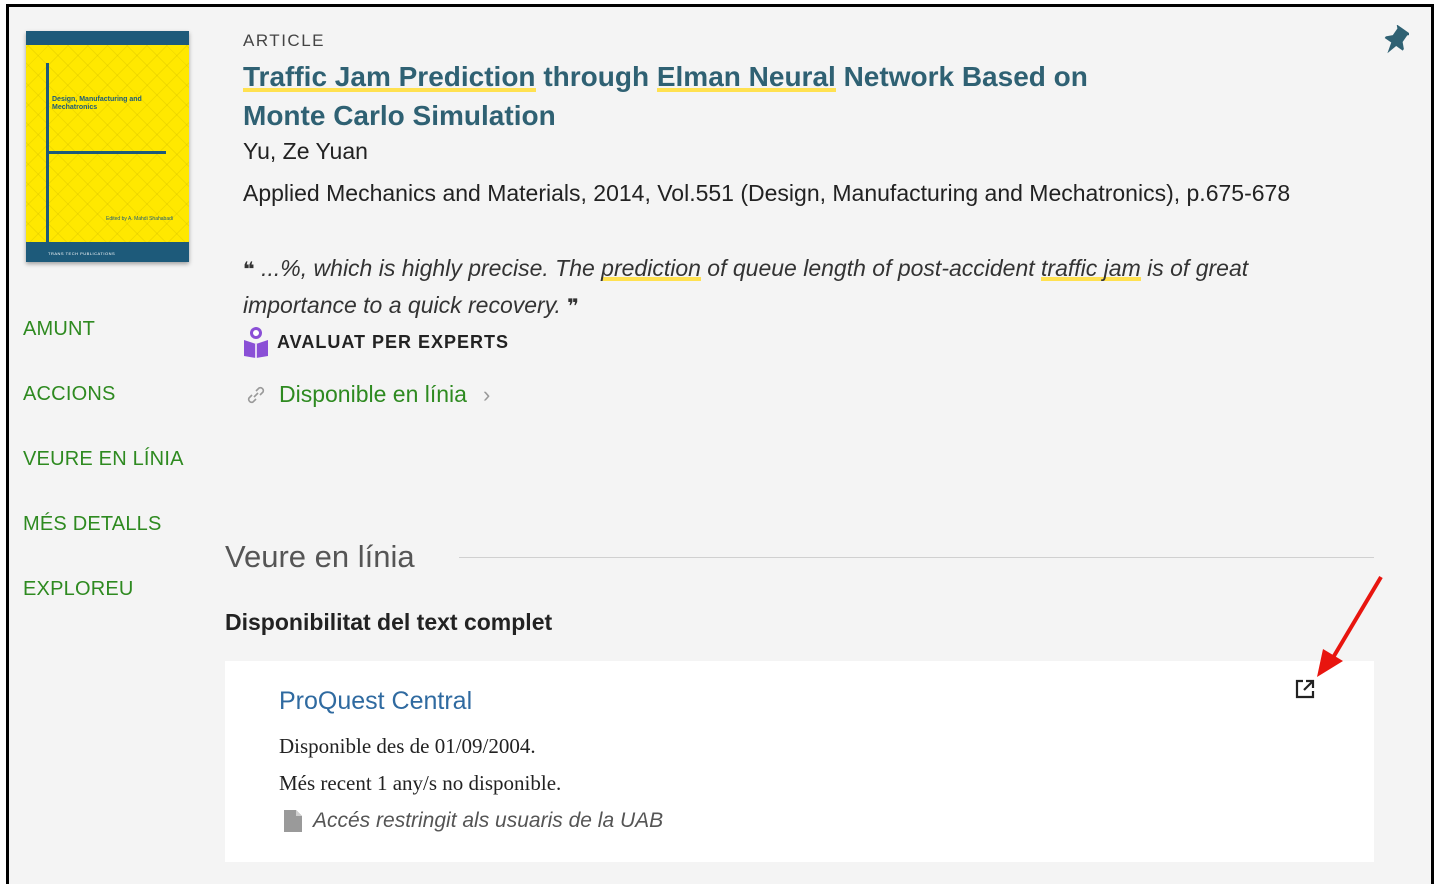 Image resolution: width=1442 pixels, height=884 pixels. Describe the element at coordinates (389, 76) in the screenshot. I see `title-highlight-1: Traffic Jam Prediction` at that location.